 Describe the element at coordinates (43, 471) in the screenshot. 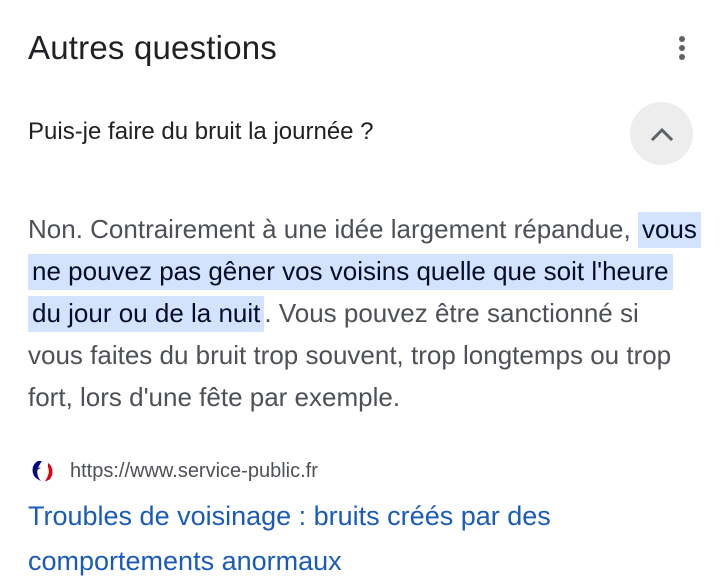

I see `marianne-logo-icon` at that location.